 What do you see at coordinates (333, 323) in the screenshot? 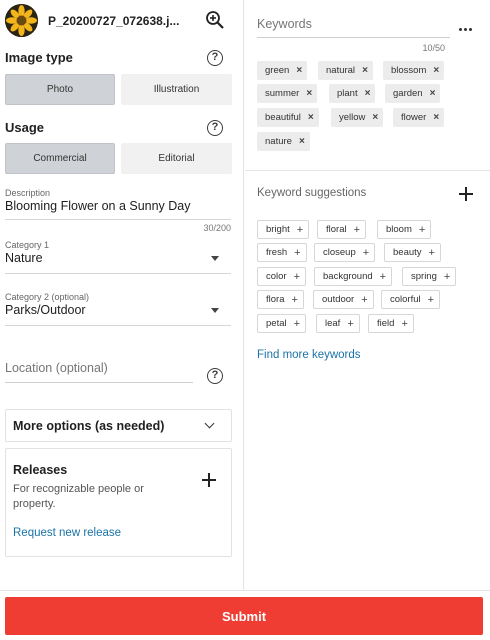
I see `suggestion-text: leaf` at bounding box center [333, 323].